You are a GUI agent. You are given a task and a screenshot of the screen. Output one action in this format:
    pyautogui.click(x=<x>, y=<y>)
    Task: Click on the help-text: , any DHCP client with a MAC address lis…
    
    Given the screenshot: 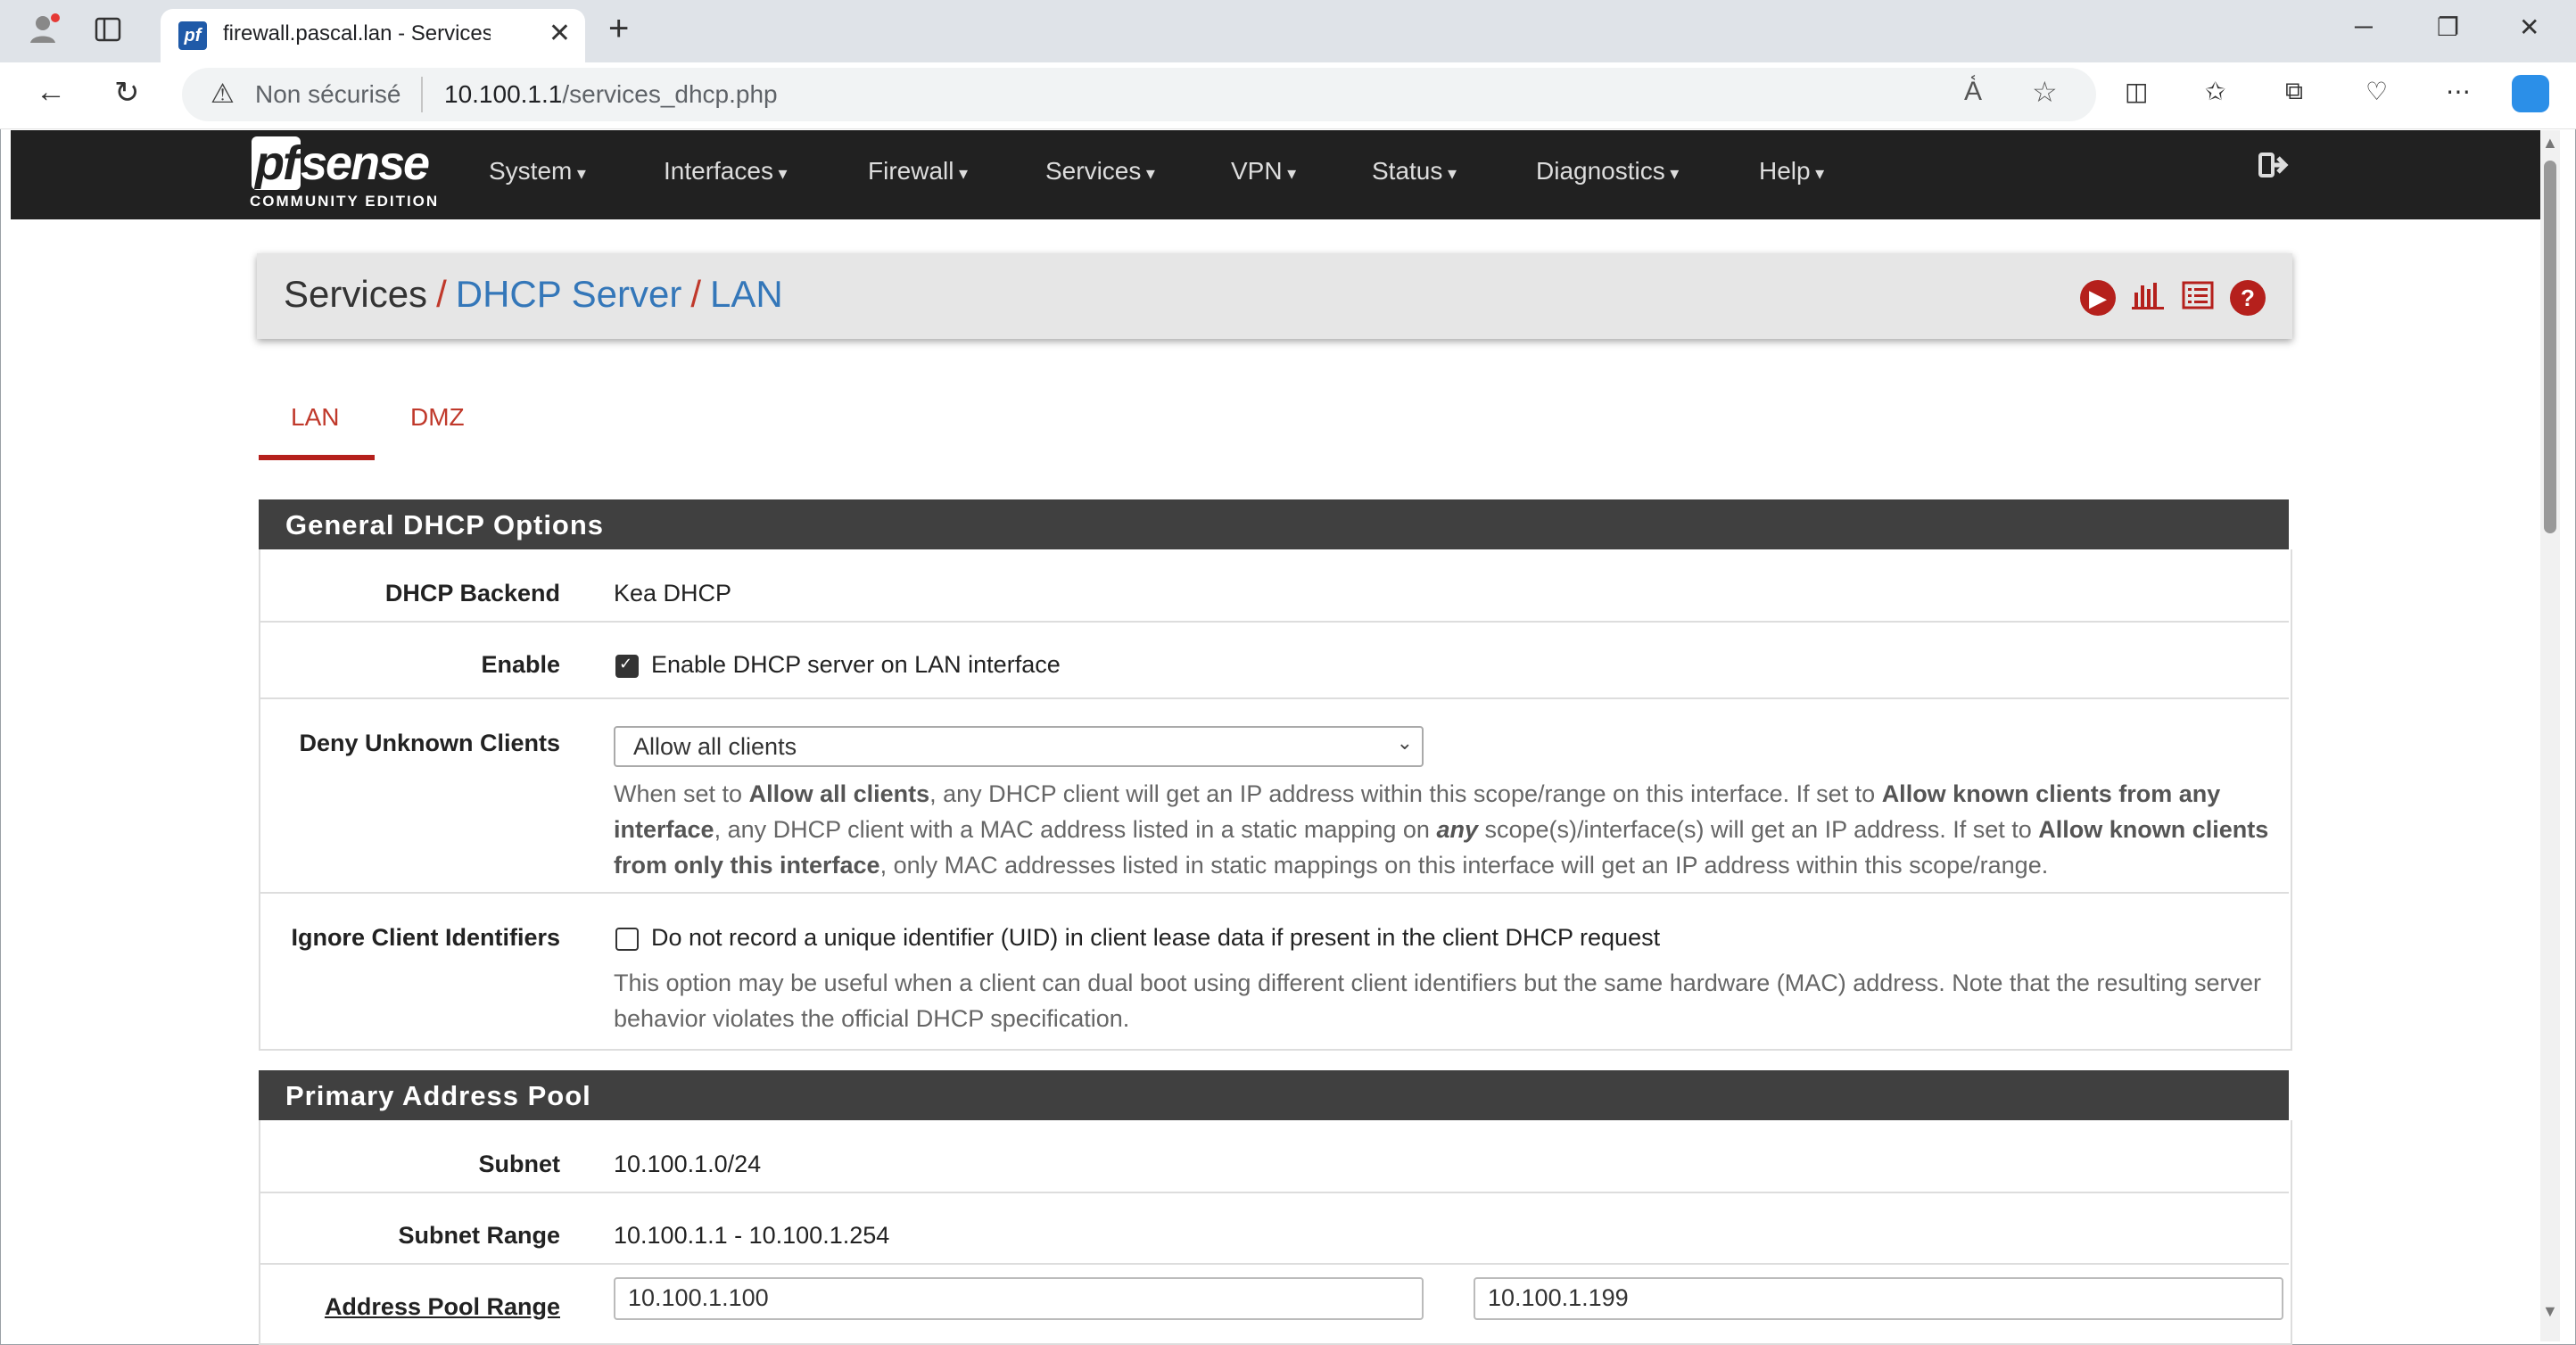 What is the action you would take?
    pyautogui.click(x=1076, y=829)
    